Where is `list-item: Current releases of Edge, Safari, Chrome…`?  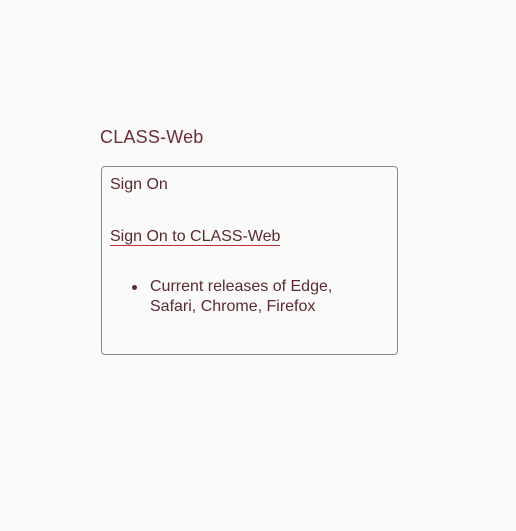 list-item: Current releases of Edge, Safari, Chrome… is located at coordinates (247, 297).